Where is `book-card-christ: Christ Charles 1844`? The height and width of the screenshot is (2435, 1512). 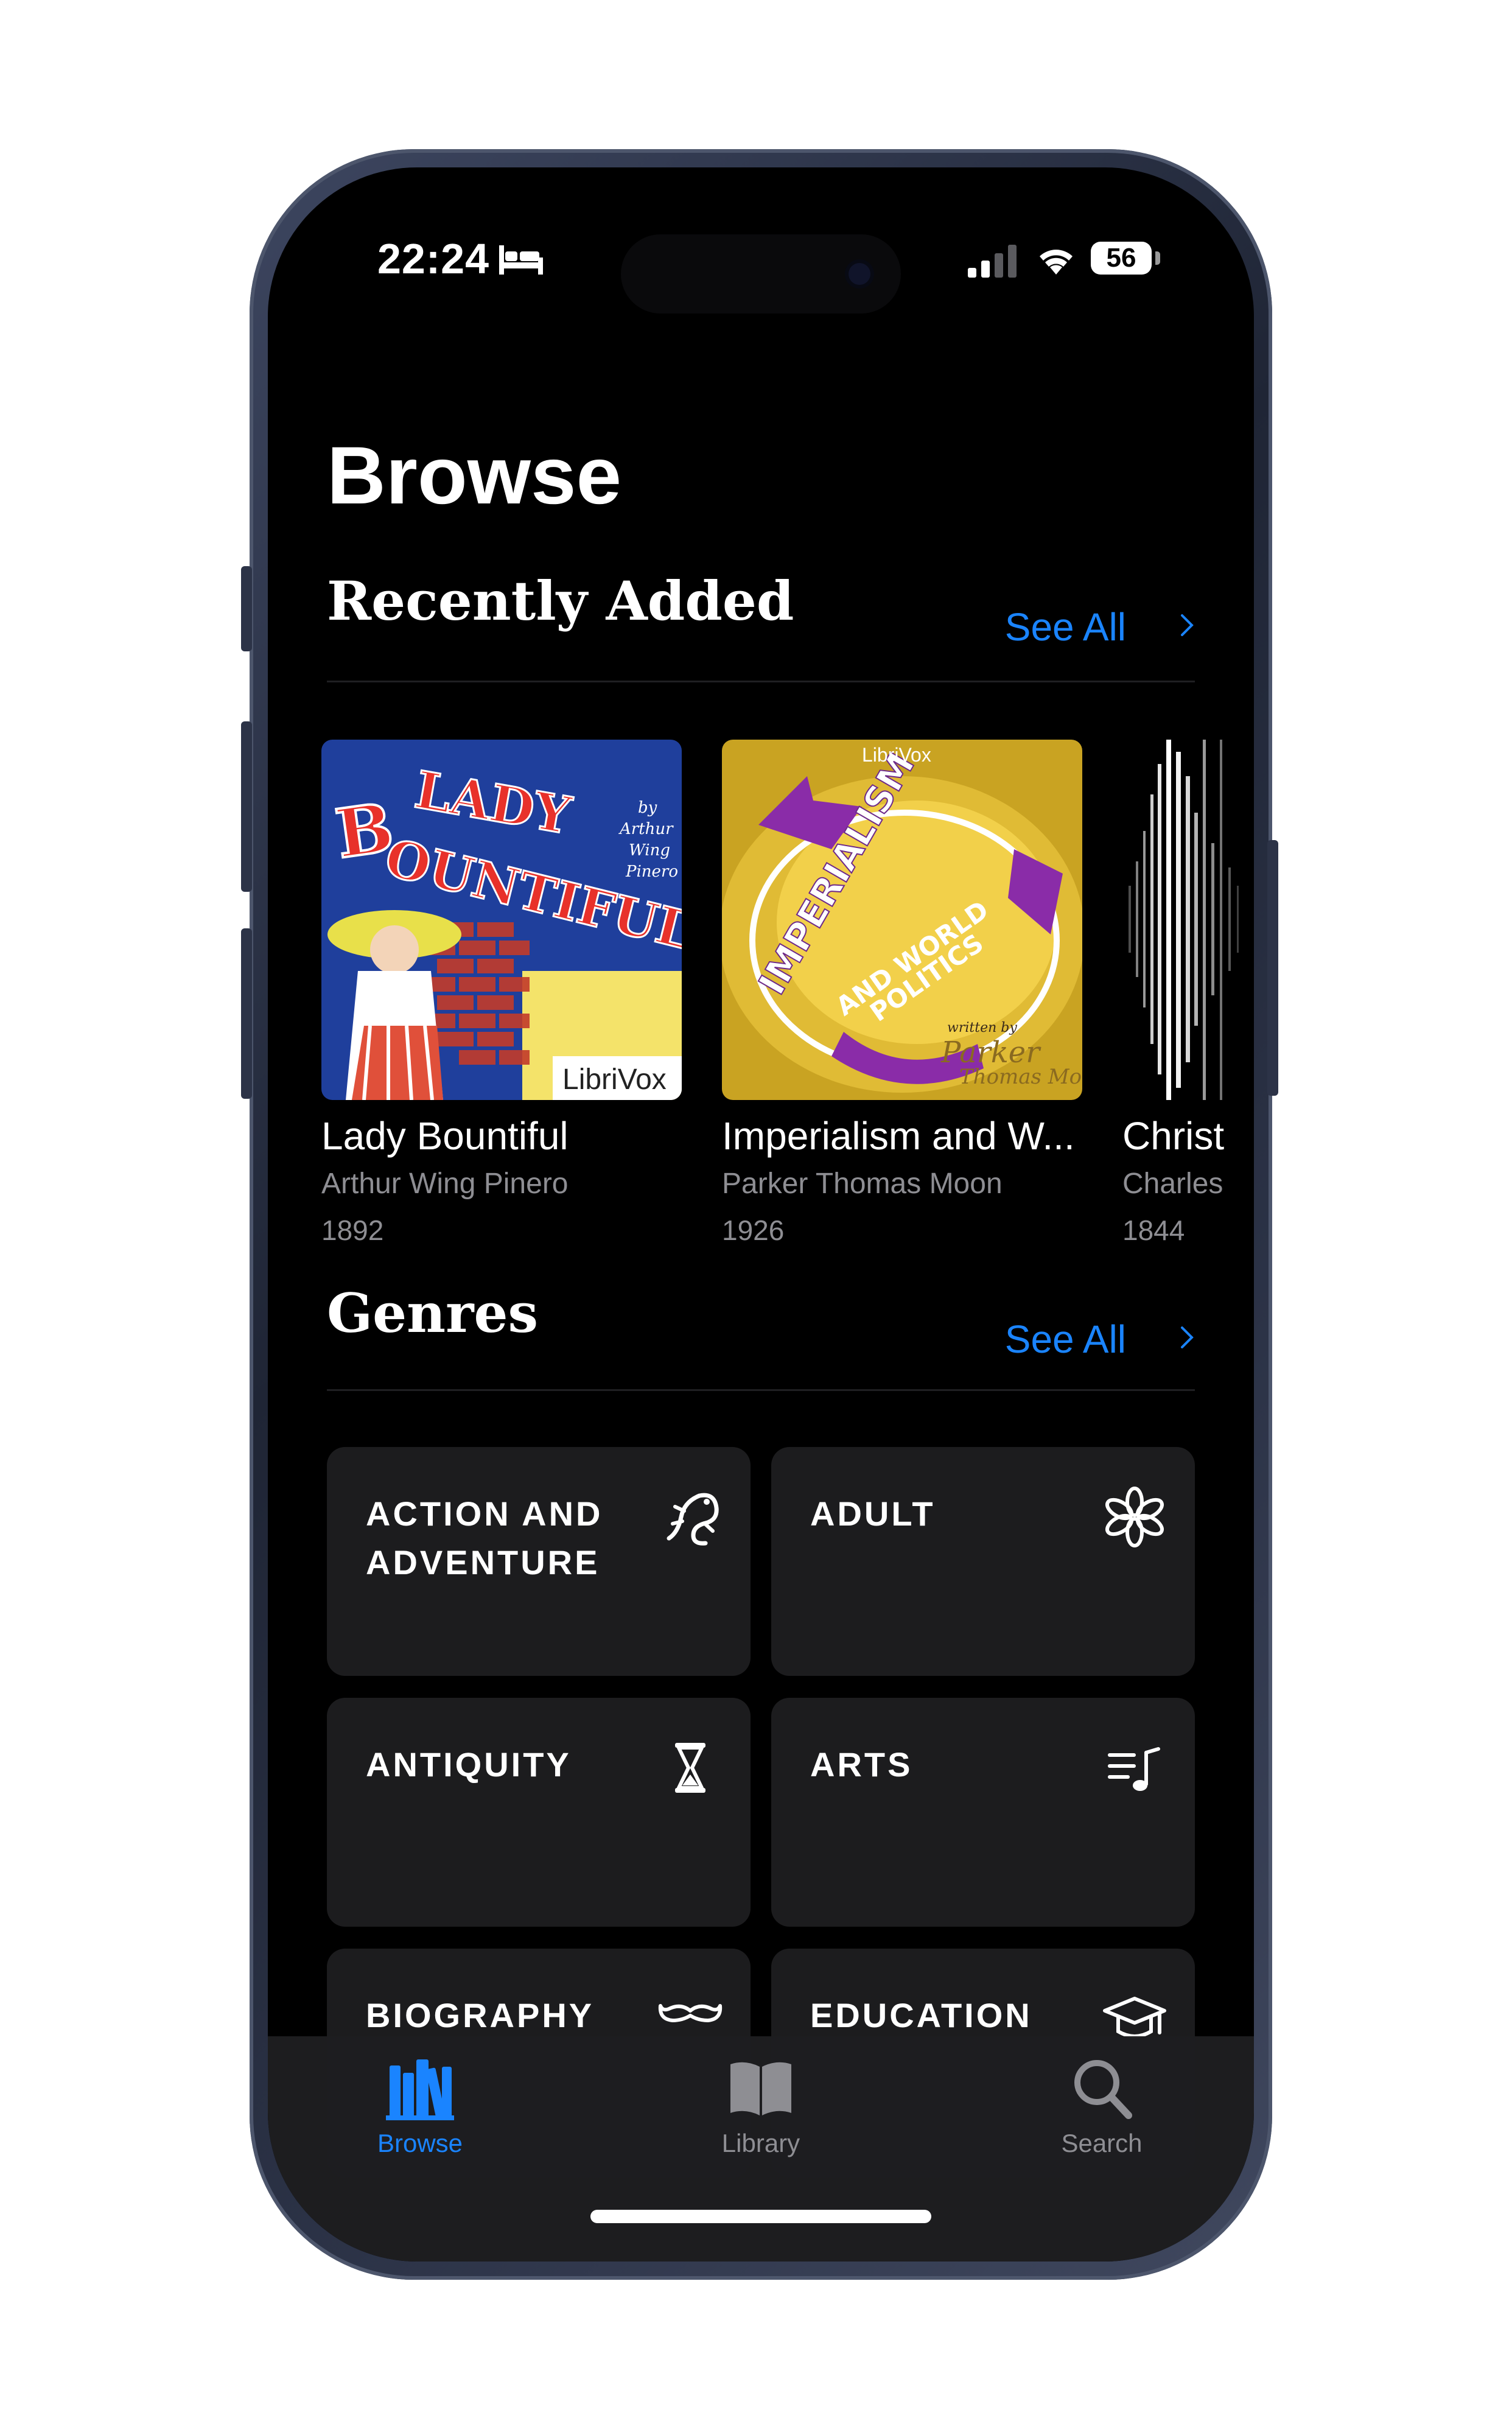 book-card-christ: Christ Charles 1844 is located at coordinates (1188, 993).